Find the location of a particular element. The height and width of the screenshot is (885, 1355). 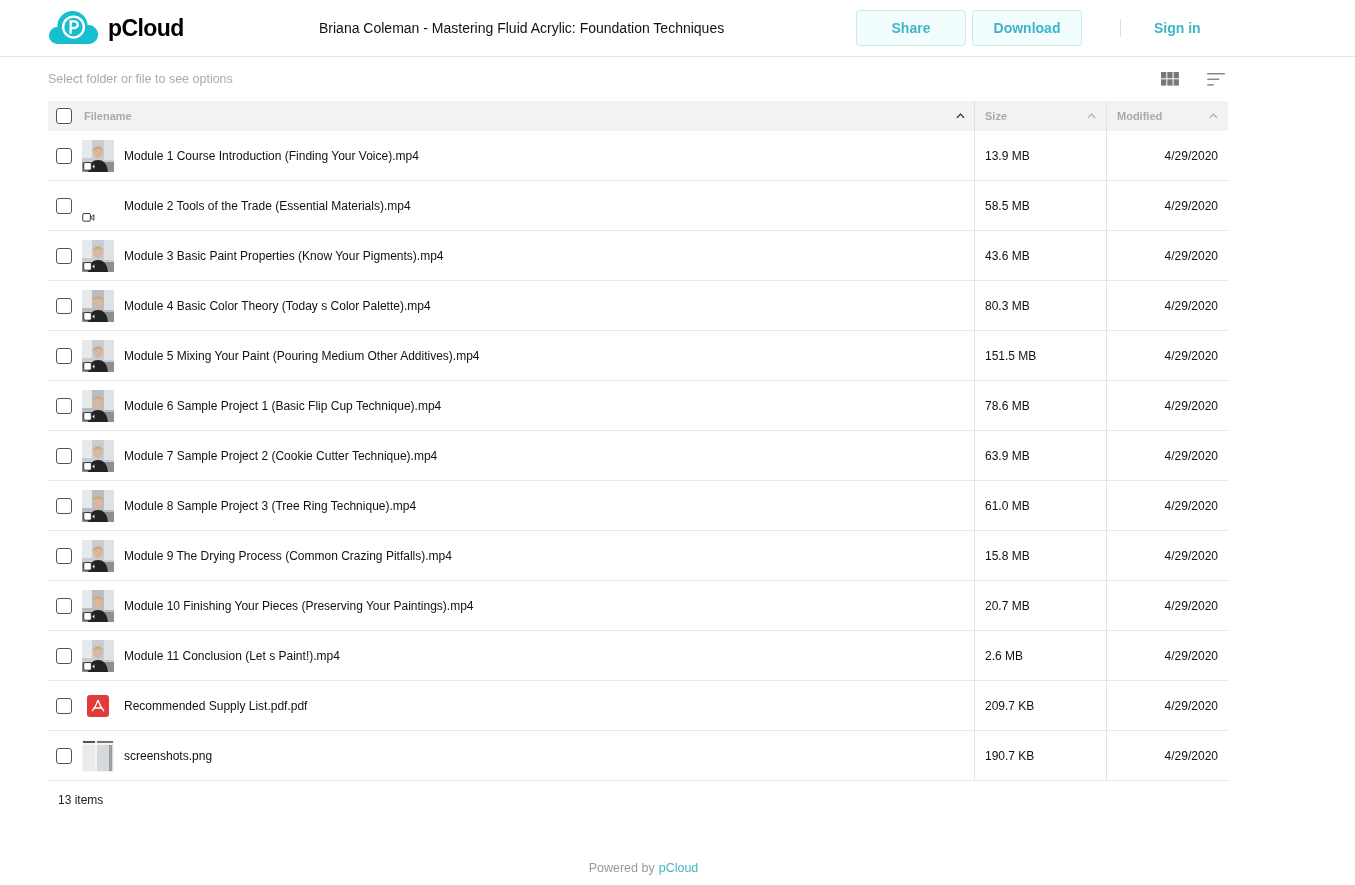

selection-hint: Select folder or file to see options is located at coordinates (141, 79).